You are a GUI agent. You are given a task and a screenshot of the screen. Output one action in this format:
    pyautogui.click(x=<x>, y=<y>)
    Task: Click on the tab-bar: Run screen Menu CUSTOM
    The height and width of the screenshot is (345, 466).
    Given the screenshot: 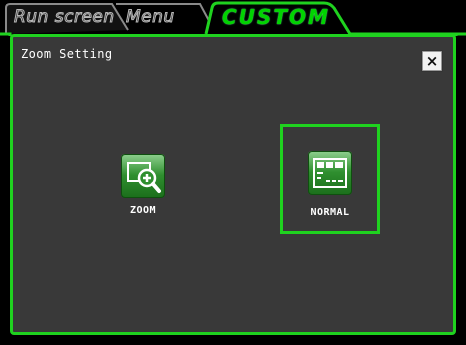 What is the action you would take?
    pyautogui.click(x=233, y=18)
    